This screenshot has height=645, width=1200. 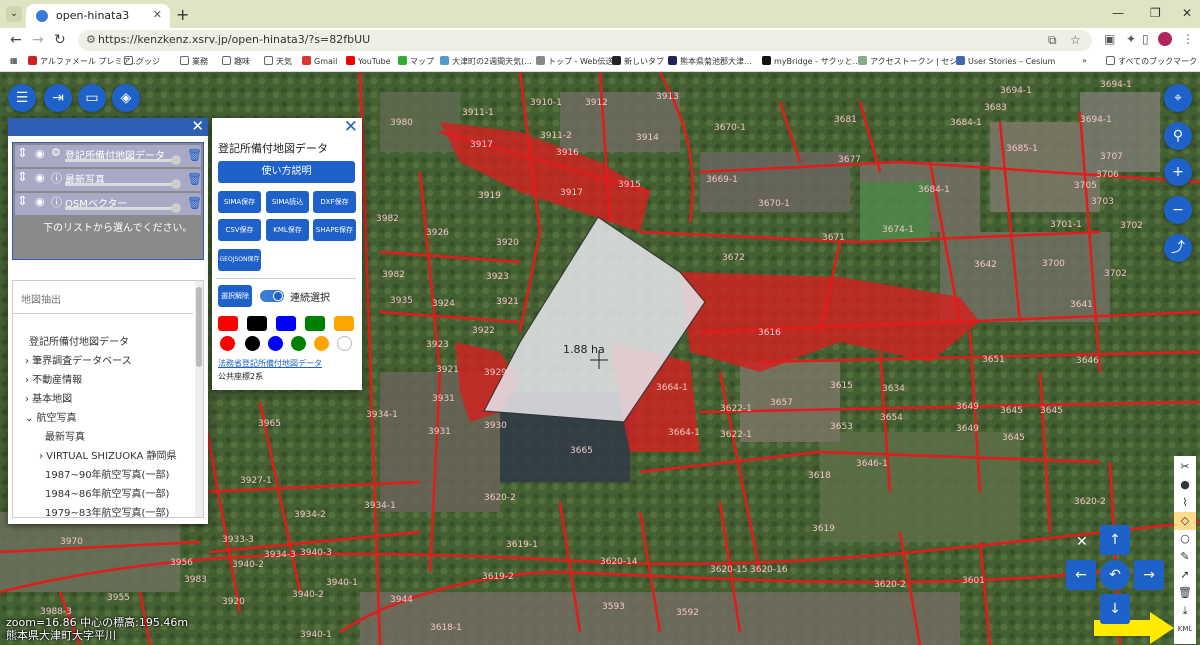 What do you see at coordinates (351, 127) in the screenshot?
I see `data-panel-close-icon: ✕` at bounding box center [351, 127].